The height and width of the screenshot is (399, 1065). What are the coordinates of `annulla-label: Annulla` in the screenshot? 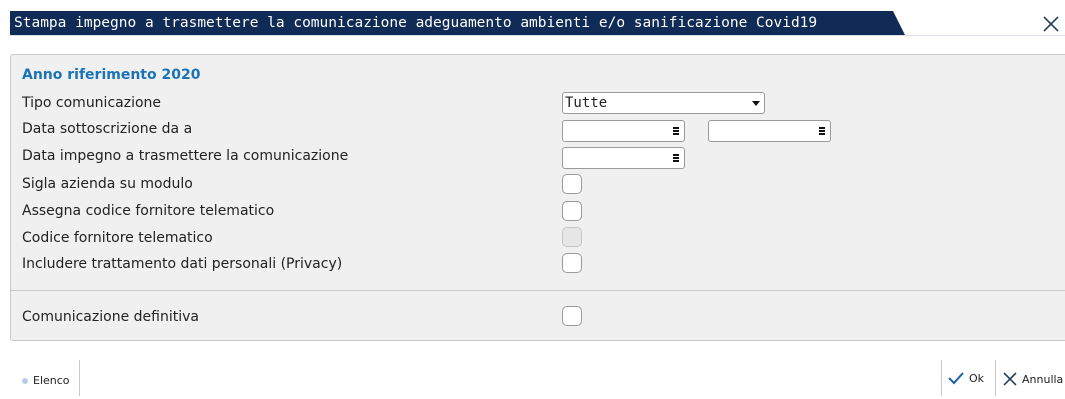 It's located at (1043, 379).